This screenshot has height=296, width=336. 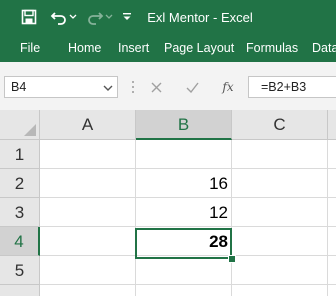 What do you see at coordinates (108, 90) in the screenshot?
I see `name-box-dropdown-icon` at bounding box center [108, 90].